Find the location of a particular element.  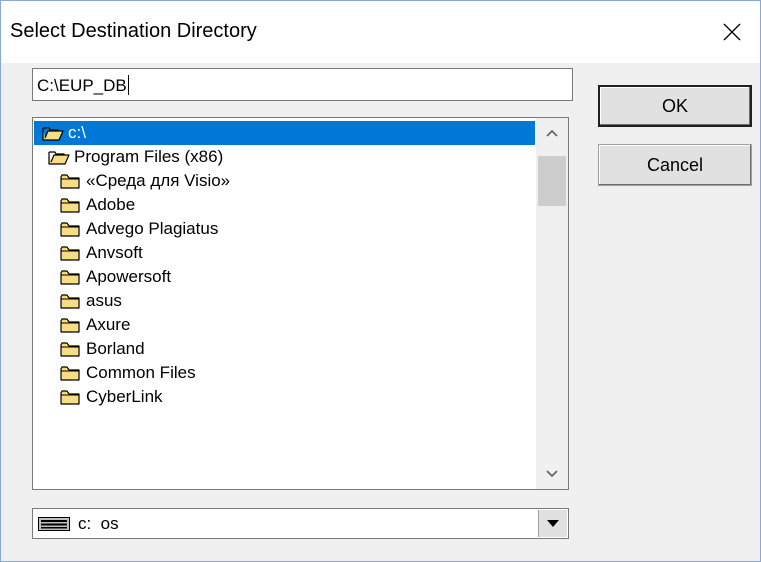

folder-item-label: Advego Plagiatus is located at coordinates (152, 228).